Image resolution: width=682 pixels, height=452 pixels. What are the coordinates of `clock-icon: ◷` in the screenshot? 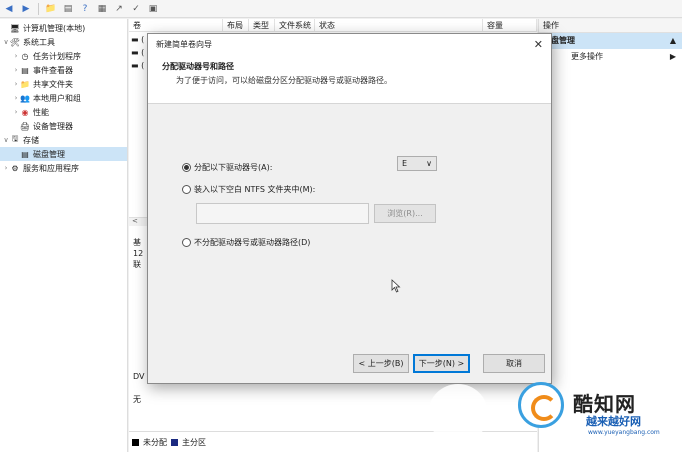 It's located at (25, 56).